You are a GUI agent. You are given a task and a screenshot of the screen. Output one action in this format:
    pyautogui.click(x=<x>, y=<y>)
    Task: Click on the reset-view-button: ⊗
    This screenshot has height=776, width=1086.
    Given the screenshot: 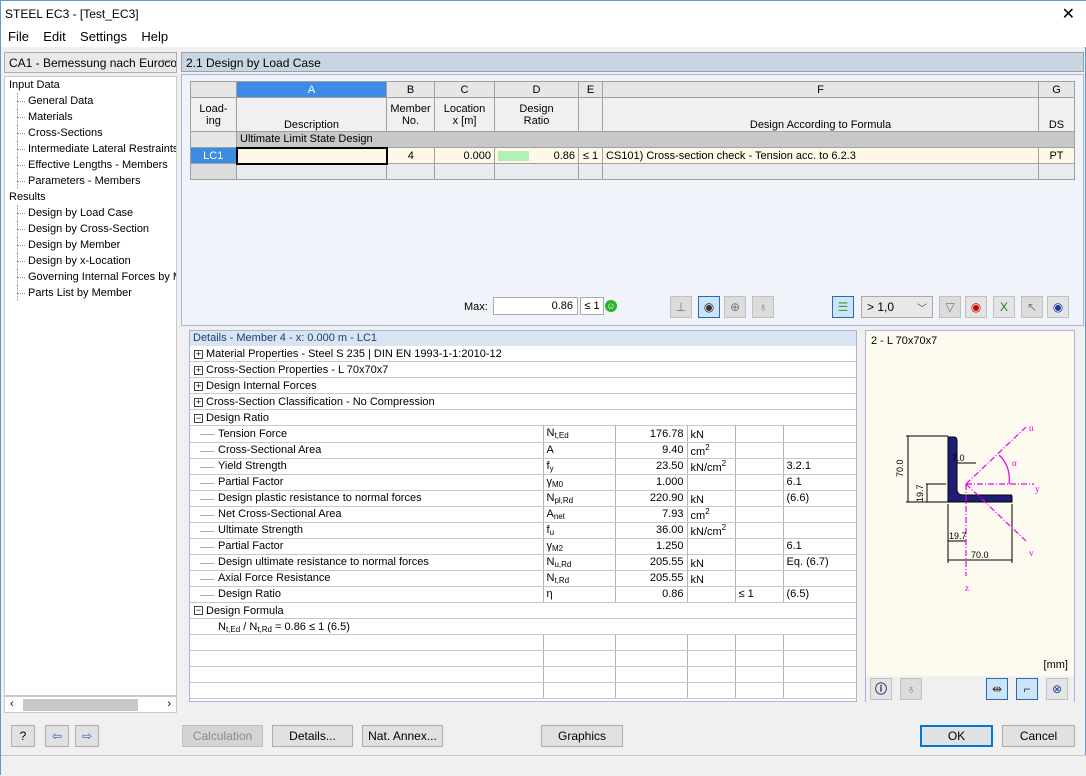 What is the action you would take?
    pyautogui.click(x=1057, y=689)
    